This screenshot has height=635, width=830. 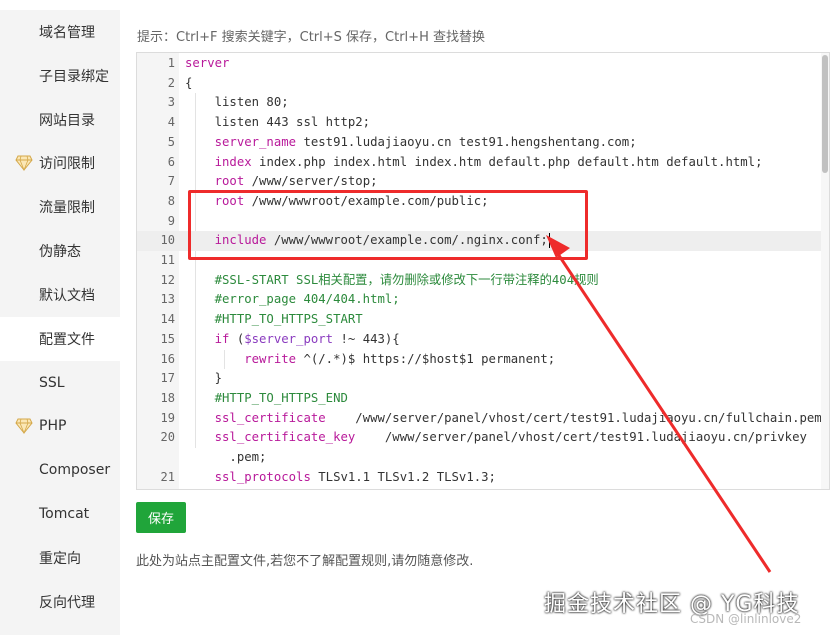 What do you see at coordinates (289, 338) in the screenshot?
I see `code-token: $server_port` at bounding box center [289, 338].